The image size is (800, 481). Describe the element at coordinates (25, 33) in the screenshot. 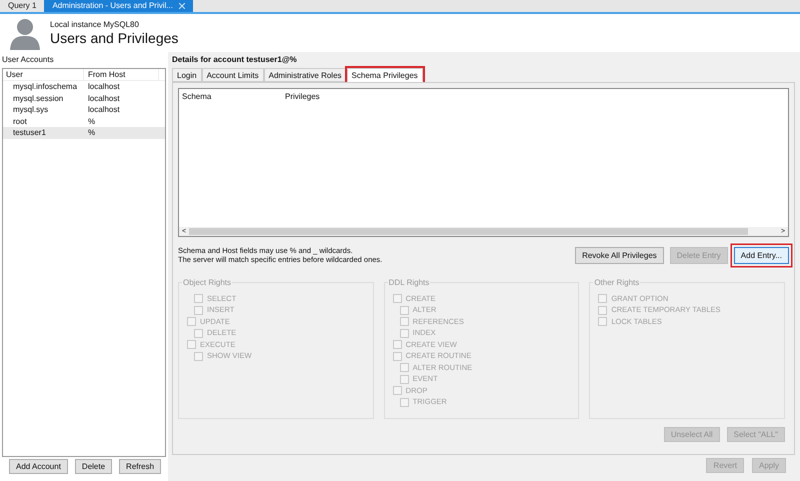

I see `user-avatar-icon` at that location.